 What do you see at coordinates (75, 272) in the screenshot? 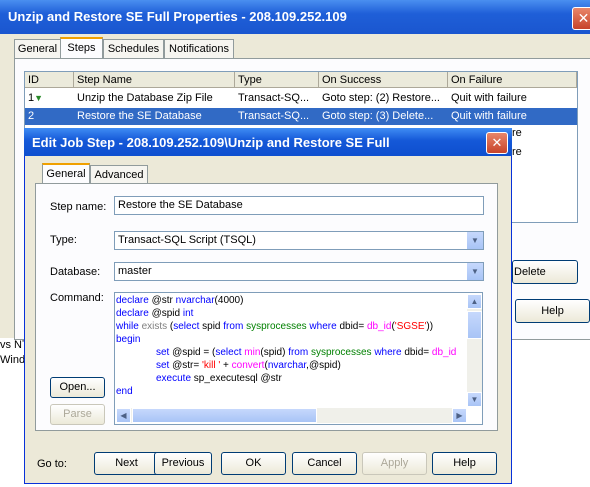
I see `database-label: Database:` at bounding box center [75, 272].